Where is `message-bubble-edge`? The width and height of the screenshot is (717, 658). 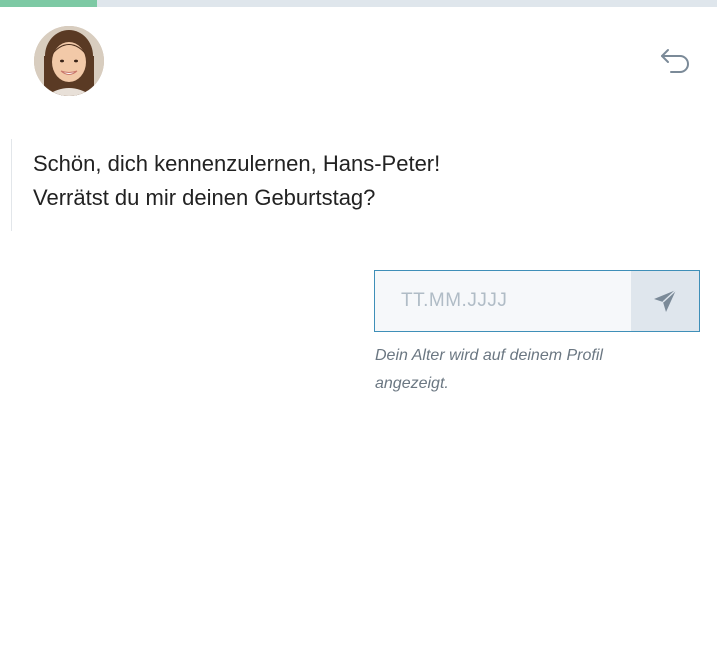 message-bubble-edge is located at coordinates (11, 185).